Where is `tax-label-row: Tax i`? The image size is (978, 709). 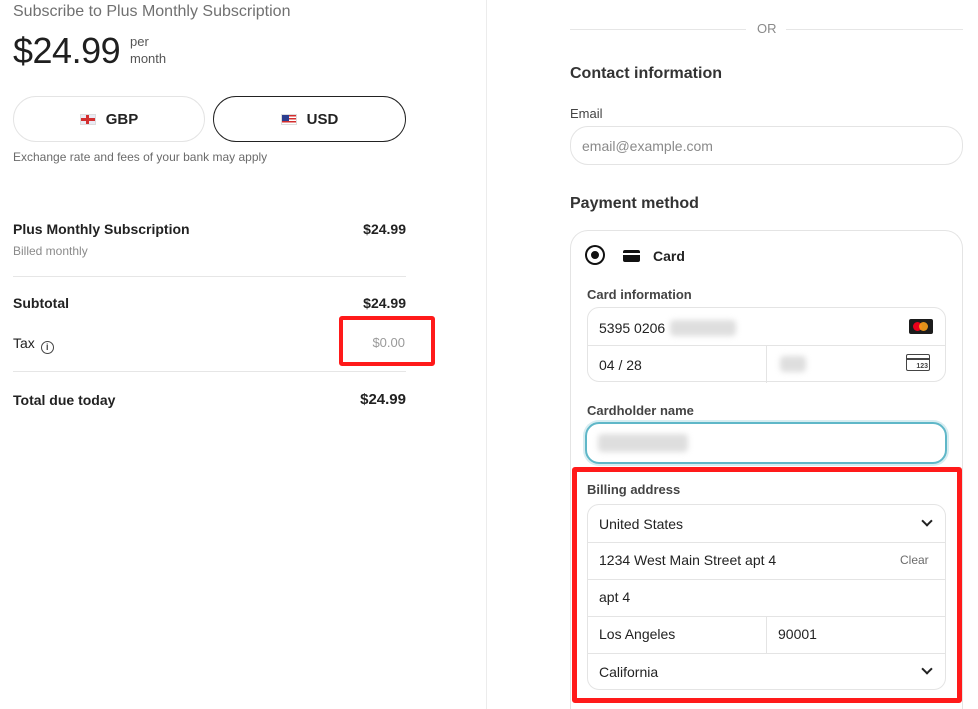
tax-label-row: Tax i is located at coordinates (33, 344).